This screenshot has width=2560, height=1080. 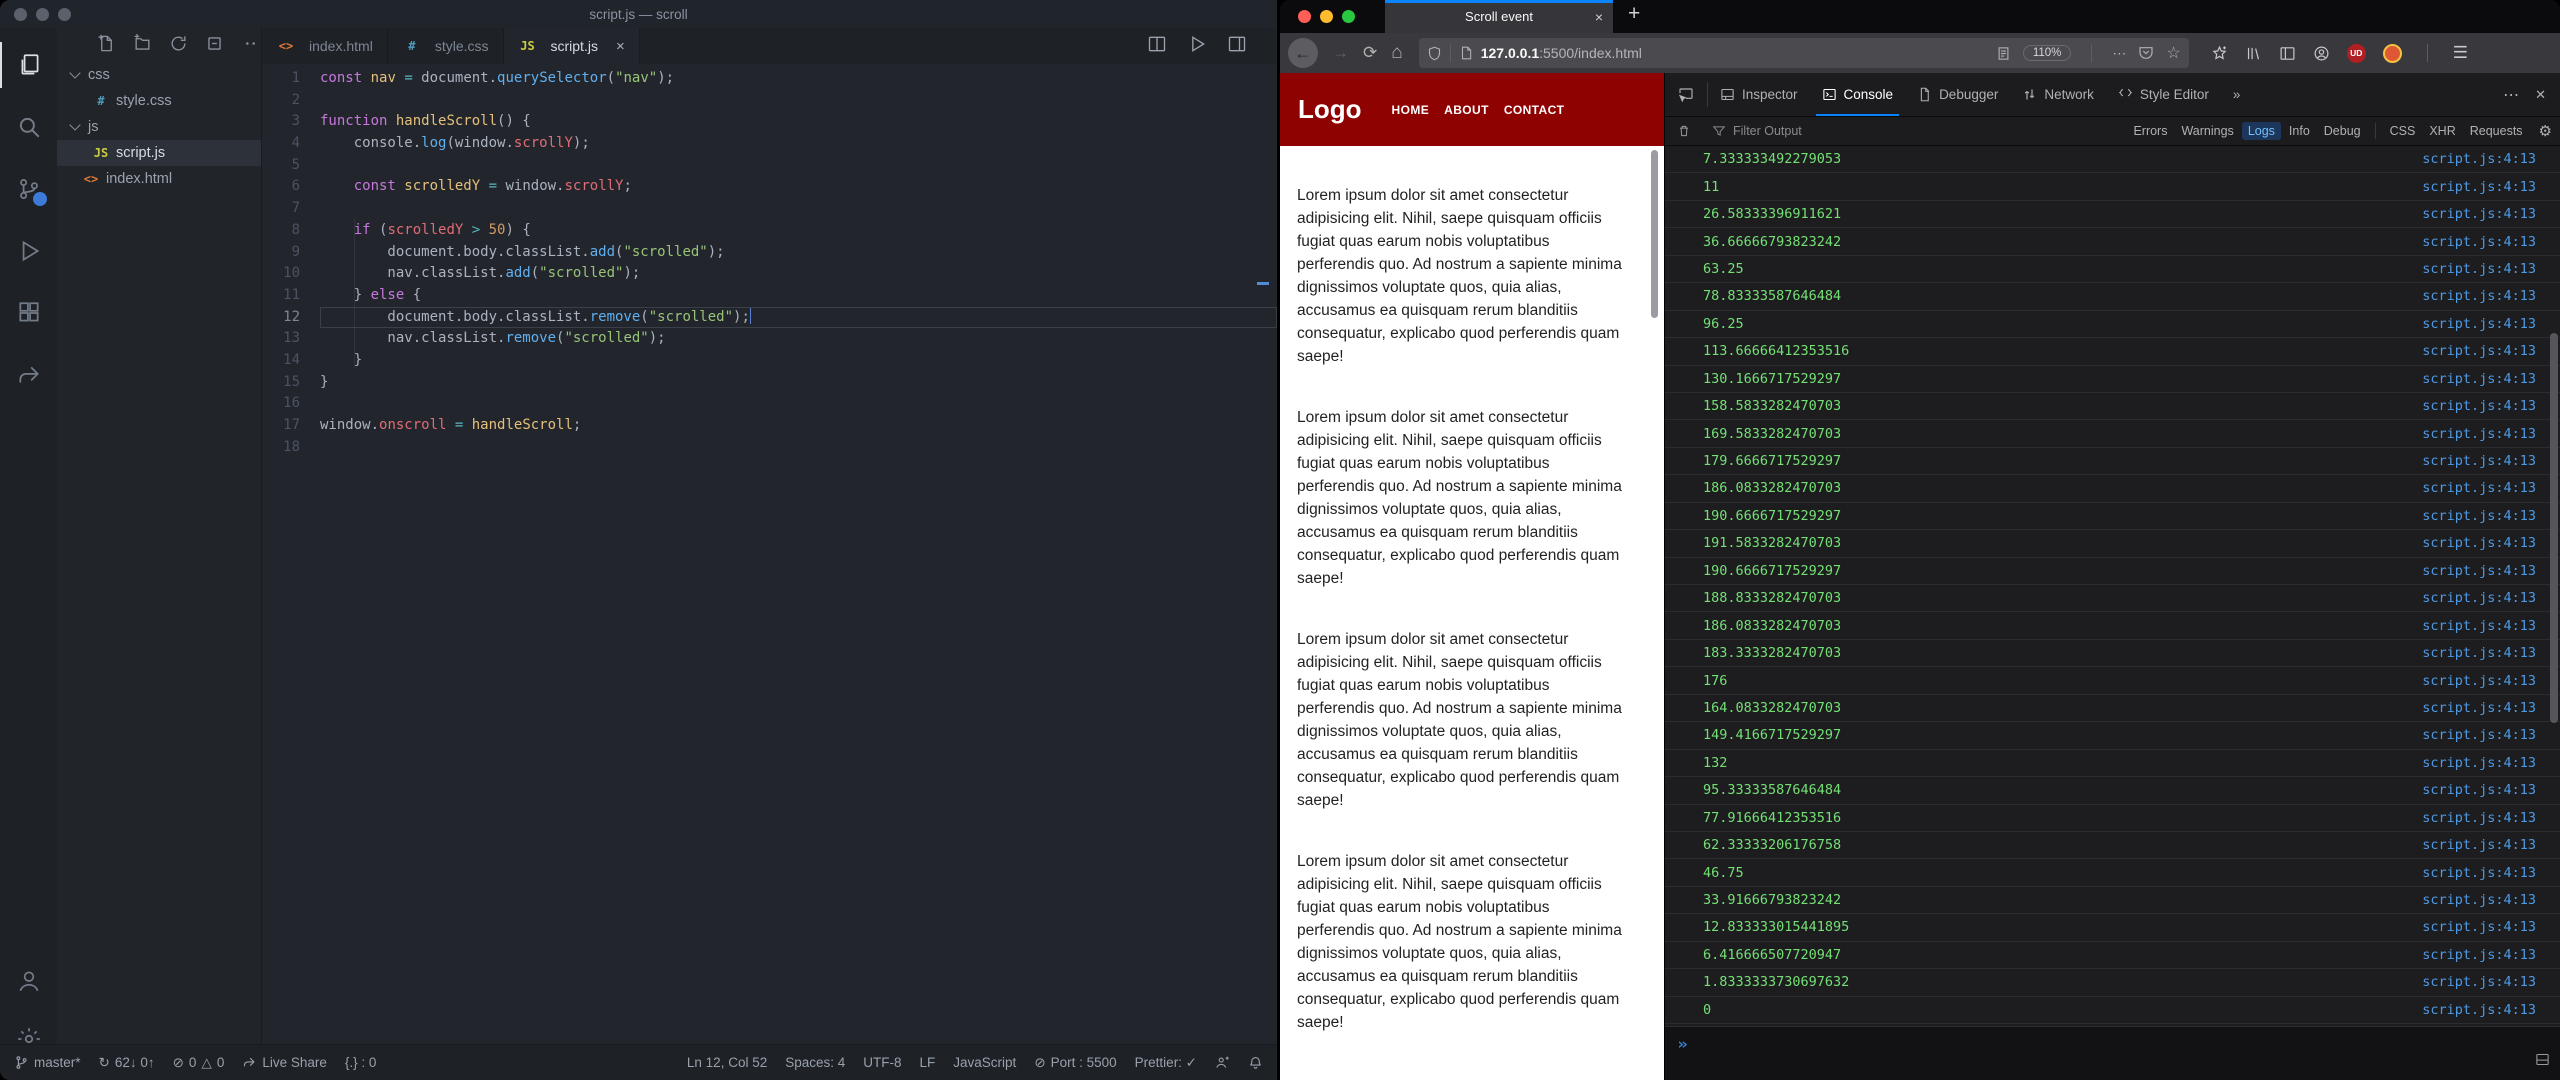 What do you see at coordinates (2112, 352) in the screenshot?
I see `console-log-row: 113.66666412353516 script.js:4:13` at bounding box center [2112, 352].